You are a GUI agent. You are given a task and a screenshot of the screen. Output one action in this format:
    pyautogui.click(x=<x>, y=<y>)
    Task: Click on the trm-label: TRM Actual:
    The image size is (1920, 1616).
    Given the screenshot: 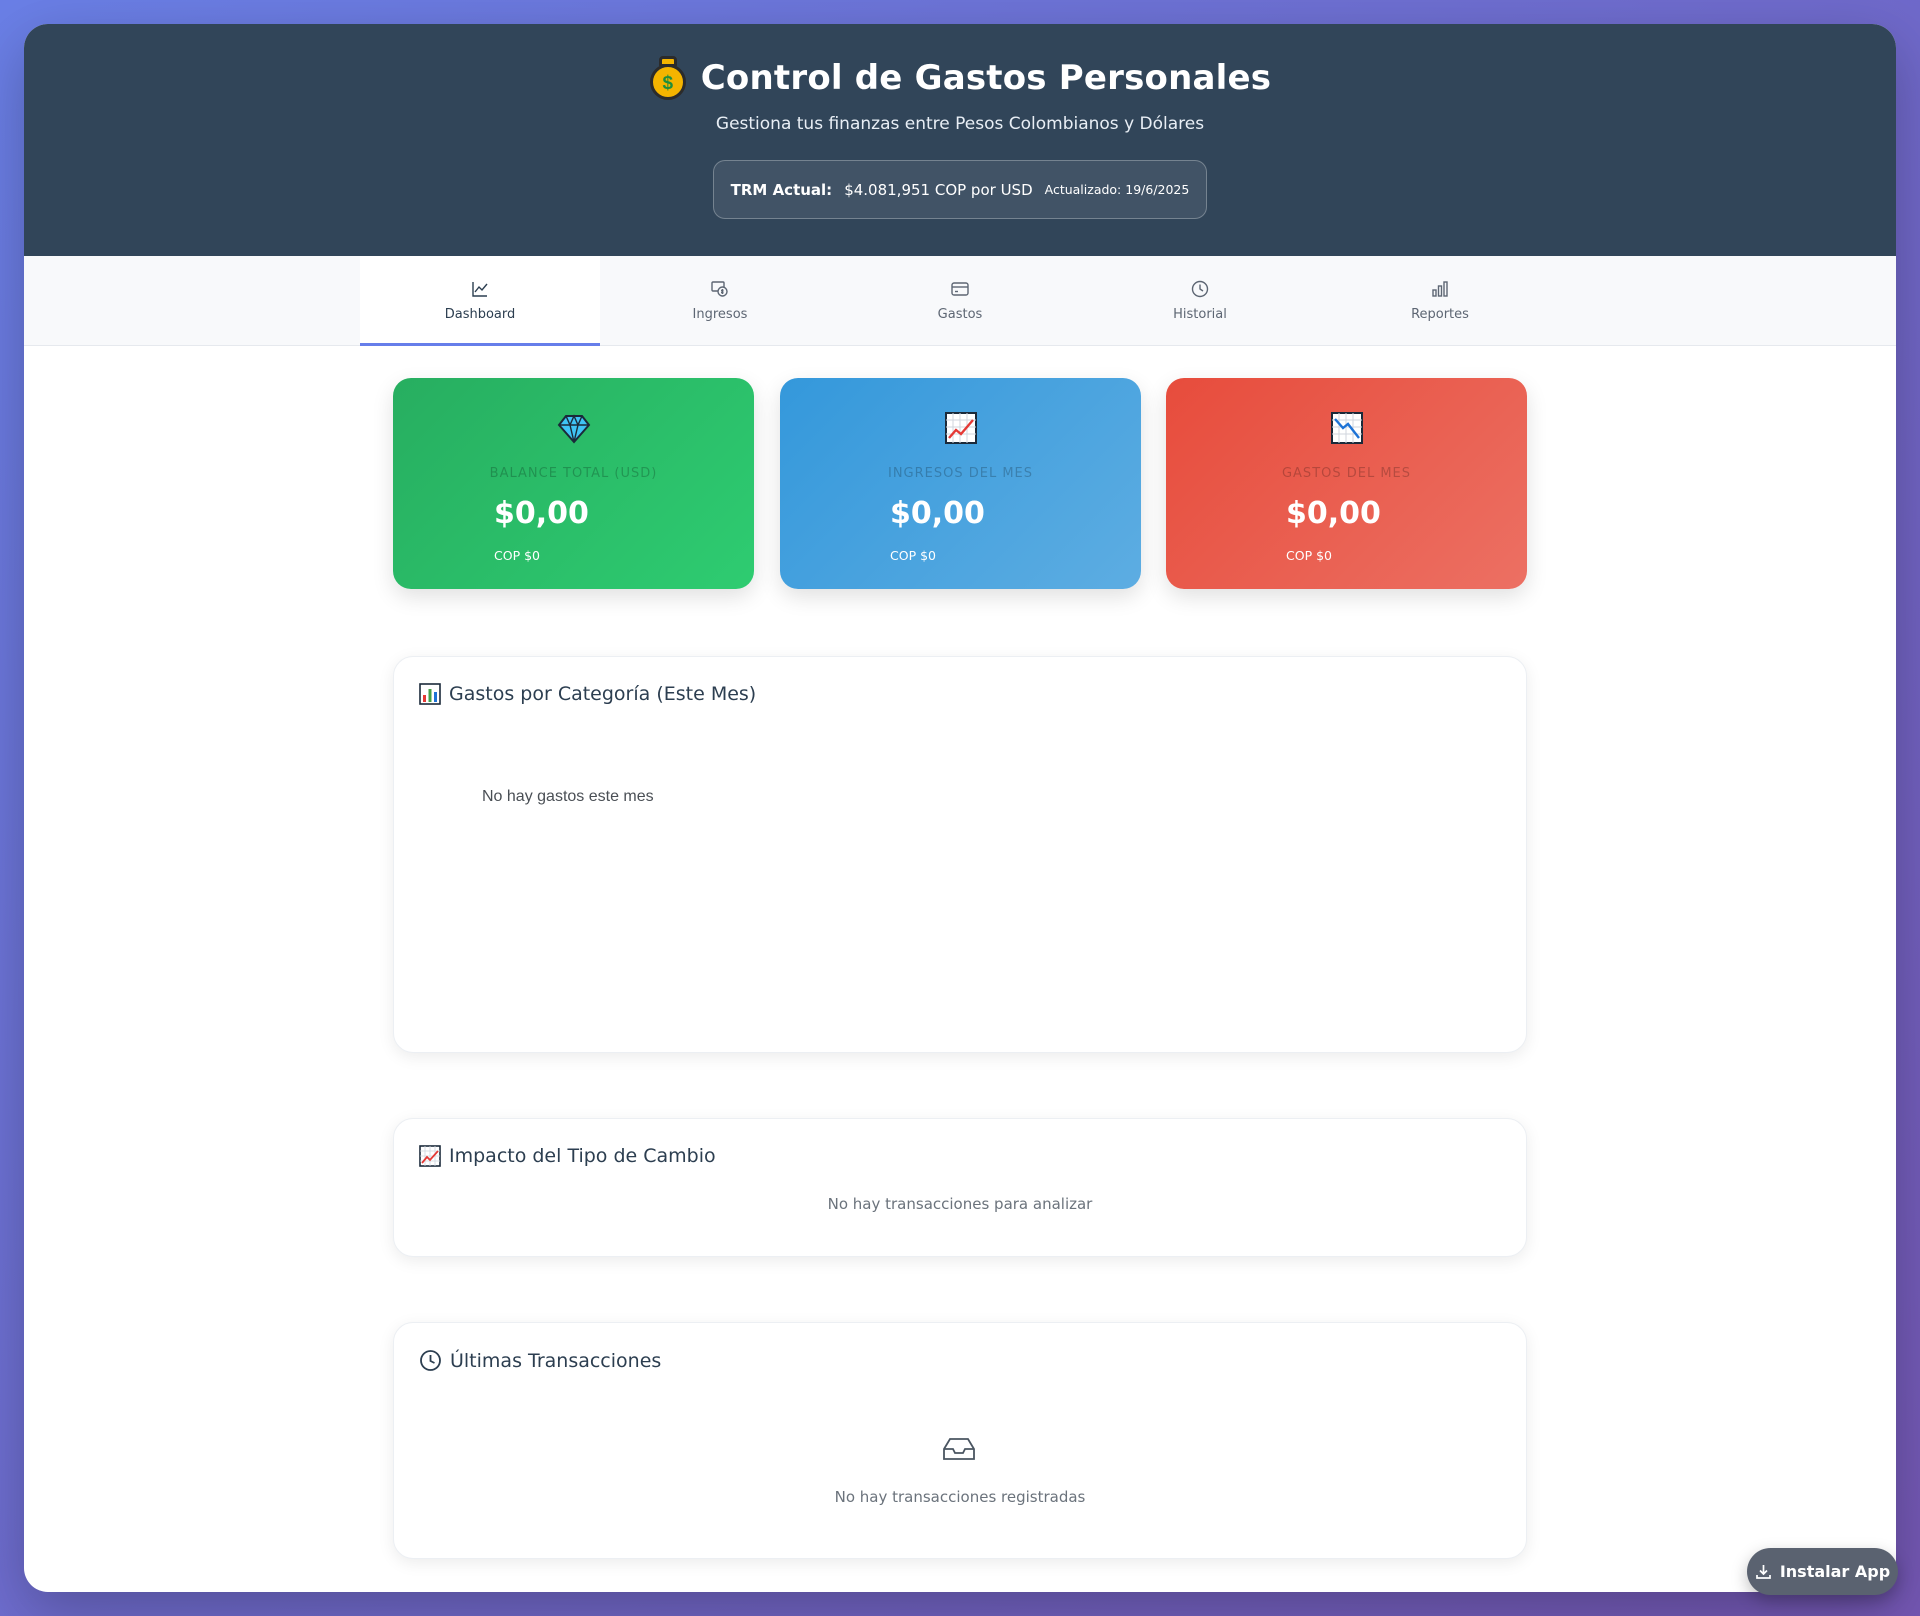 What is the action you would take?
    pyautogui.click(x=781, y=189)
    